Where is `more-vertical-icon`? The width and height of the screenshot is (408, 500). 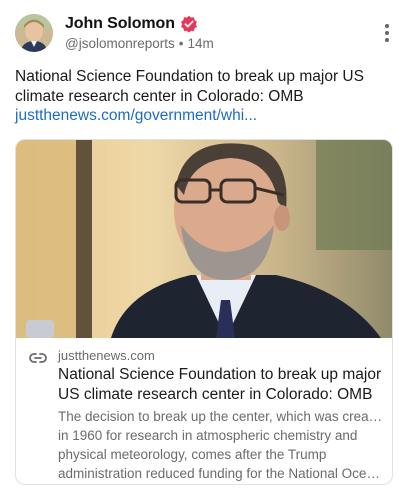 more-vertical-icon is located at coordinates (387, 33).